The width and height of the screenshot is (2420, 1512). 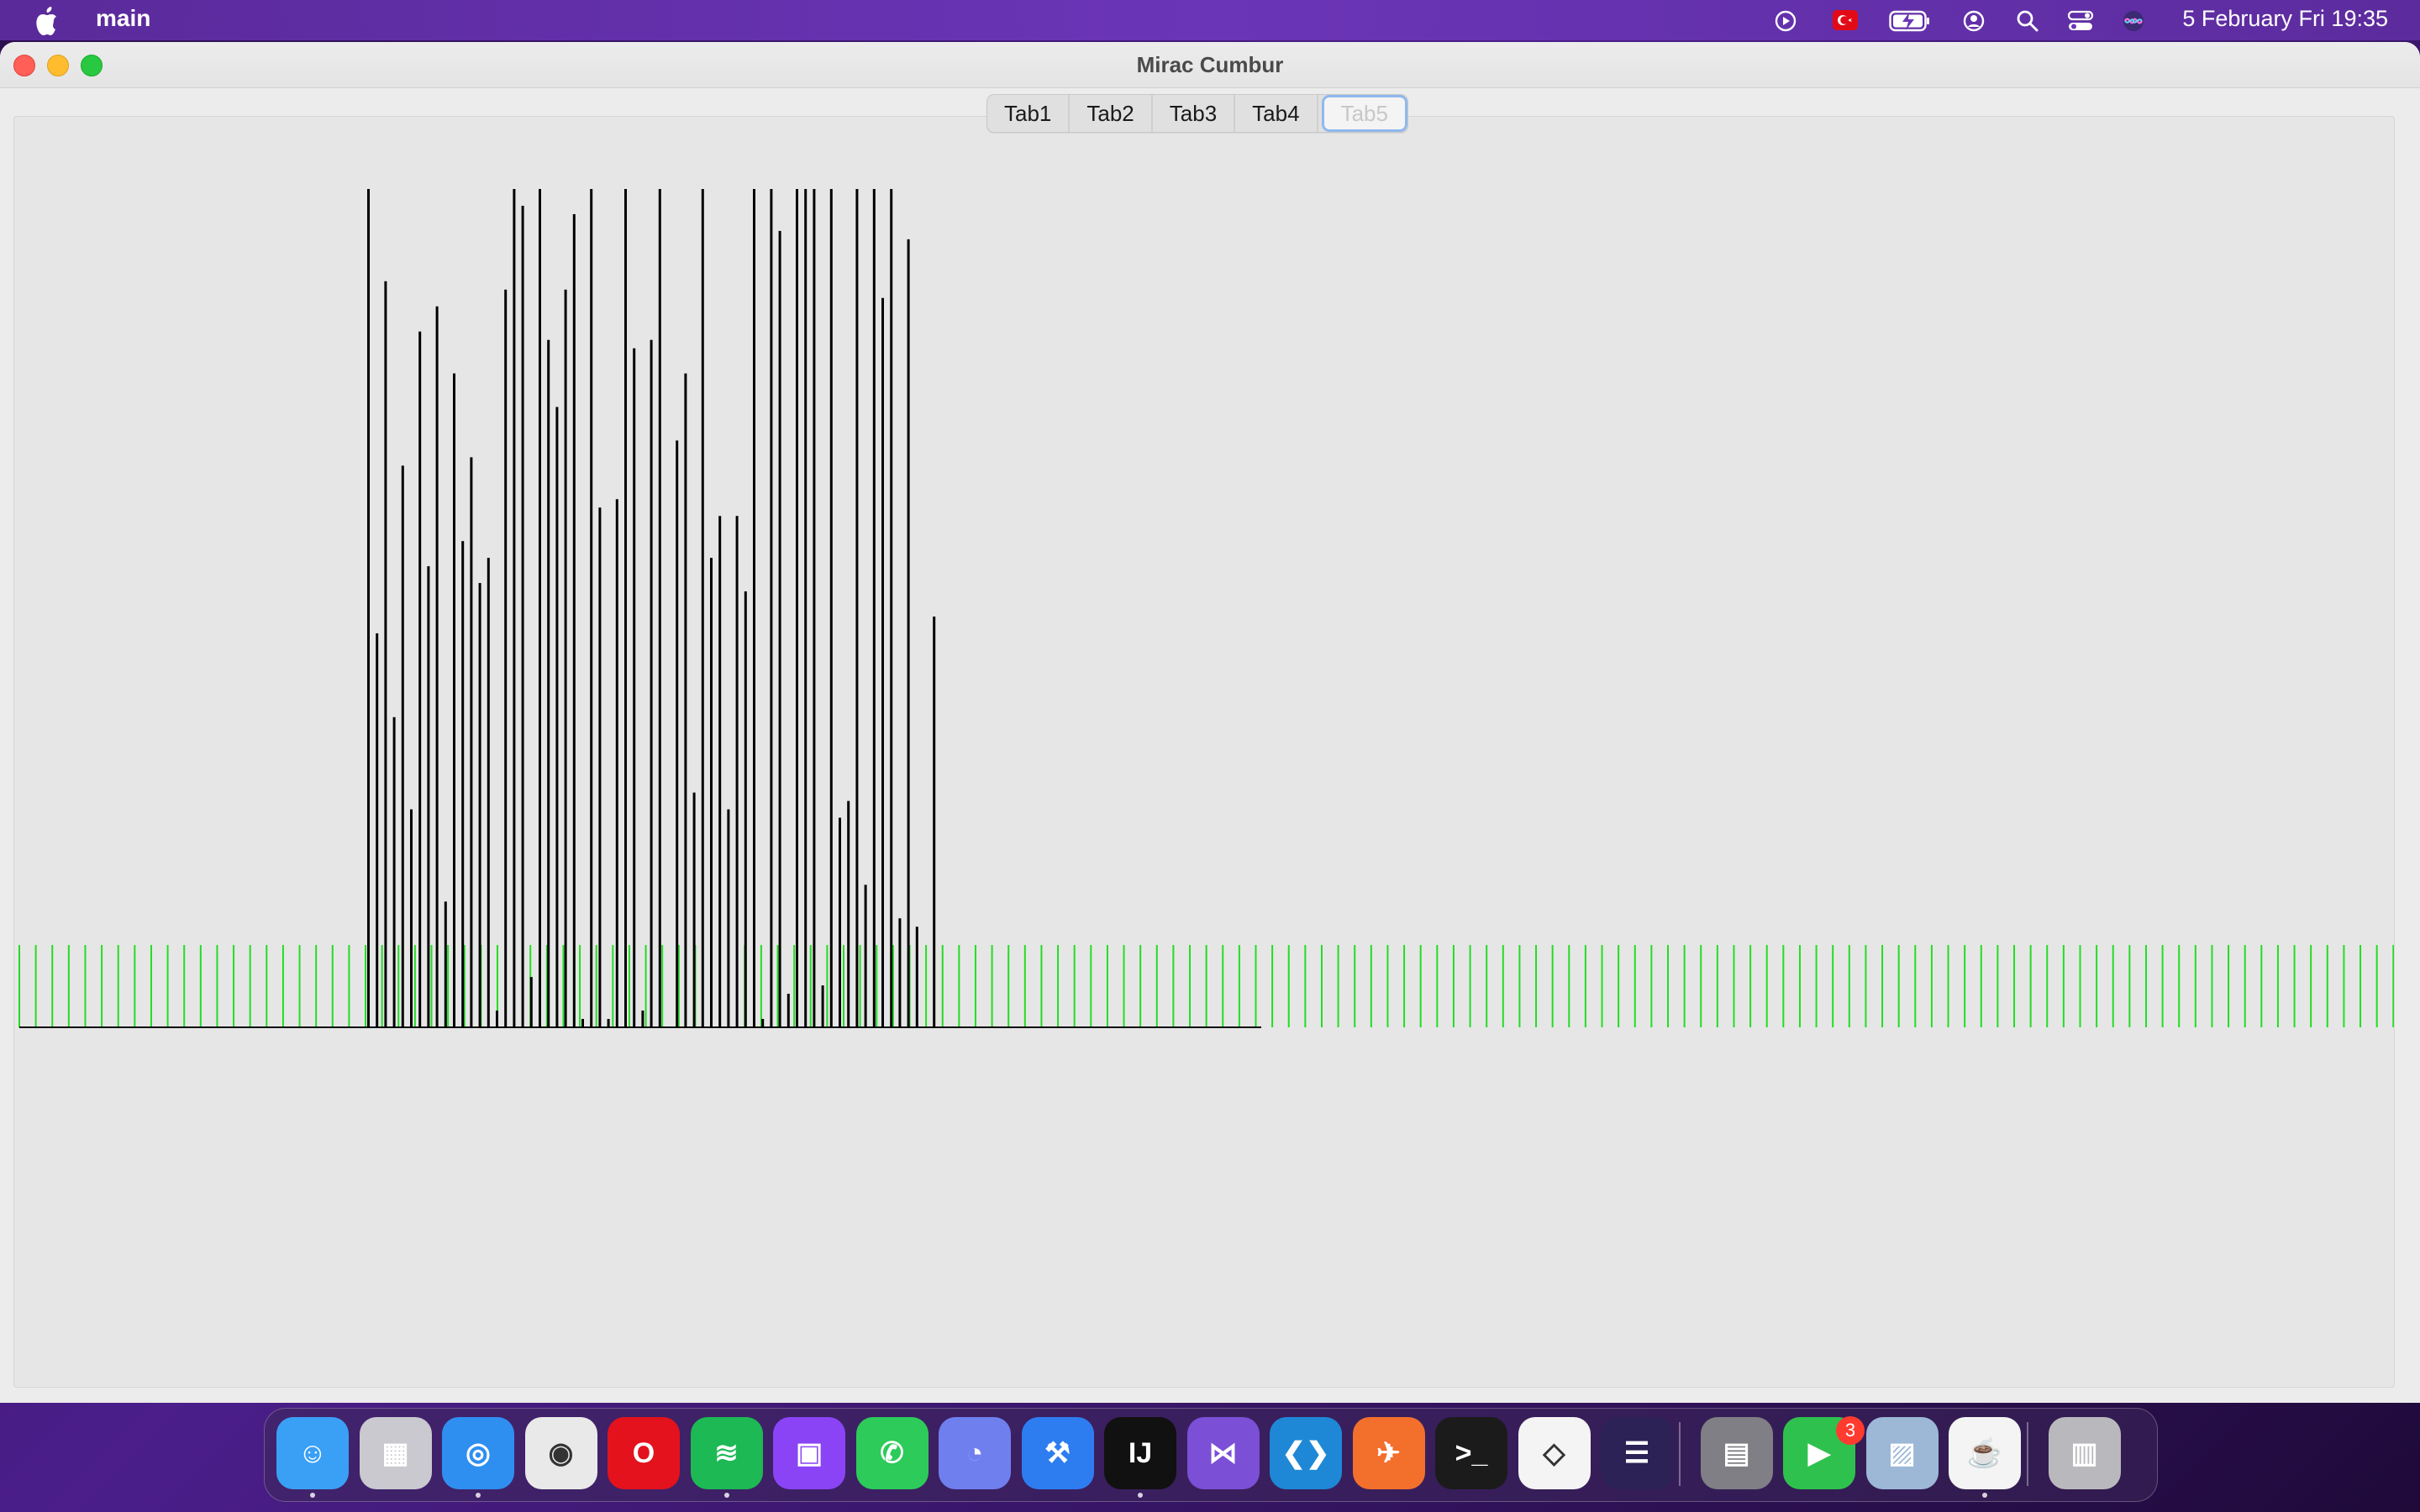 What do you see at coordinates (1276, 113) in the screenshot?
I see `tab-4: Tab4` at bounding box center [1276, 113].